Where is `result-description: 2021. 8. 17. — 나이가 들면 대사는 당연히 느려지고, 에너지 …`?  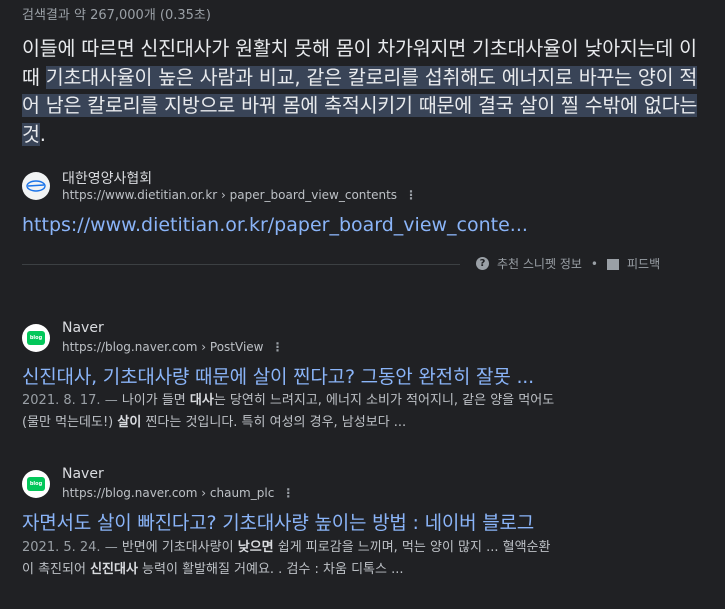 result-description: 2021. 8. 17. — 나이가 들면 대사는 당연히 느려지고, 에너지 … is located at coordinates (367, 412).